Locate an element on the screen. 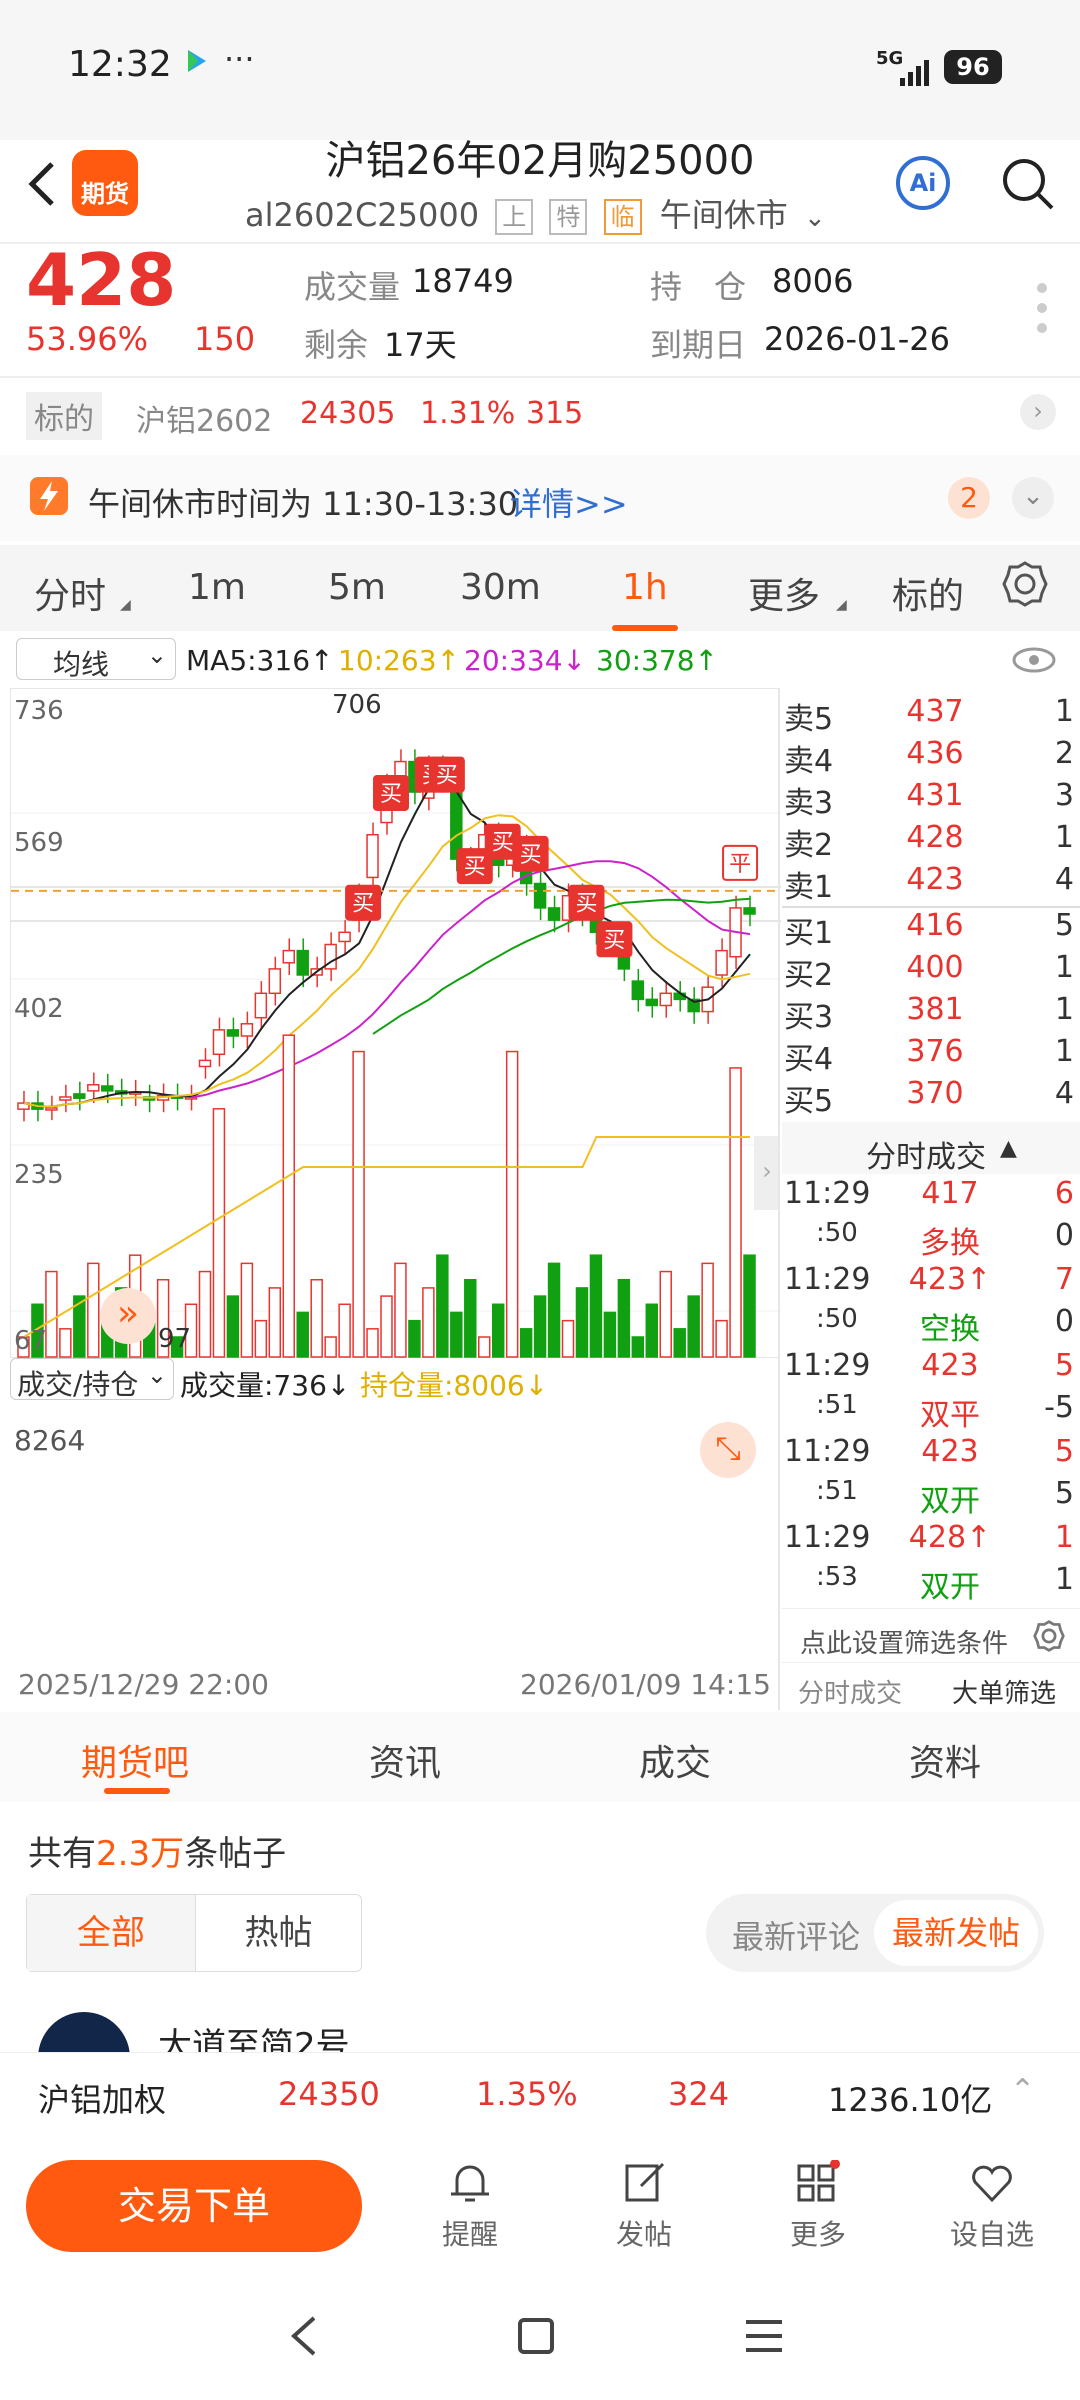  tab-intraday: 分时 is located at coordinates (70, 593).